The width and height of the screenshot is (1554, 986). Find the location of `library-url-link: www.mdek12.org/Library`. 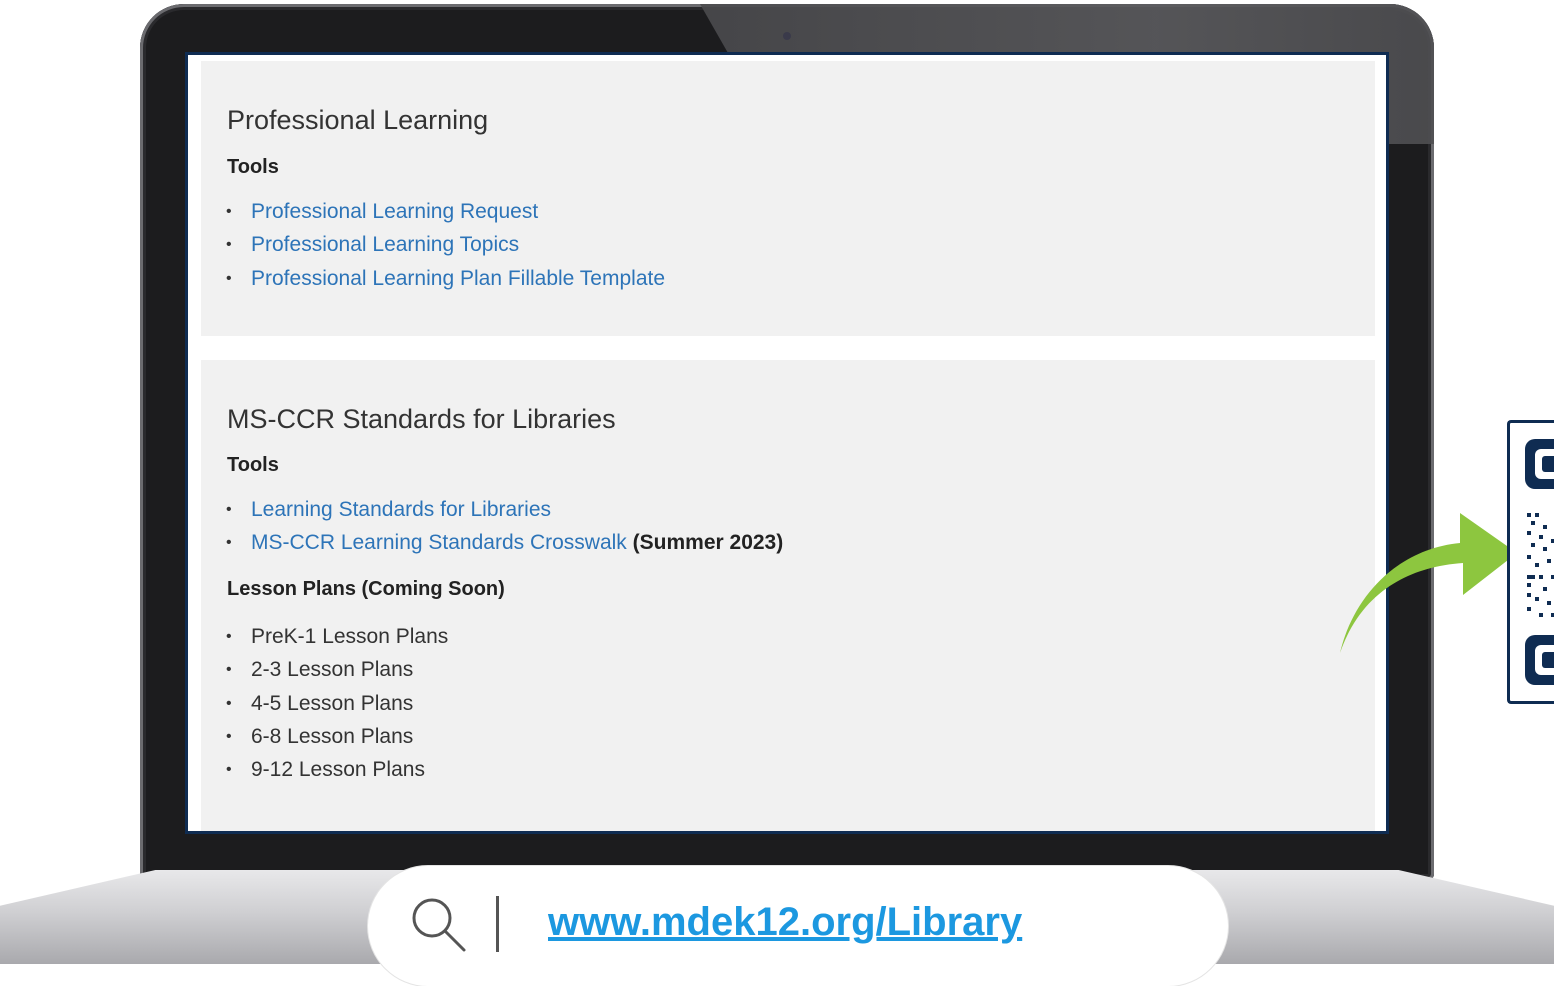

library-url-link: www.mdek12.org/Library is located at coordinates (785, 922).